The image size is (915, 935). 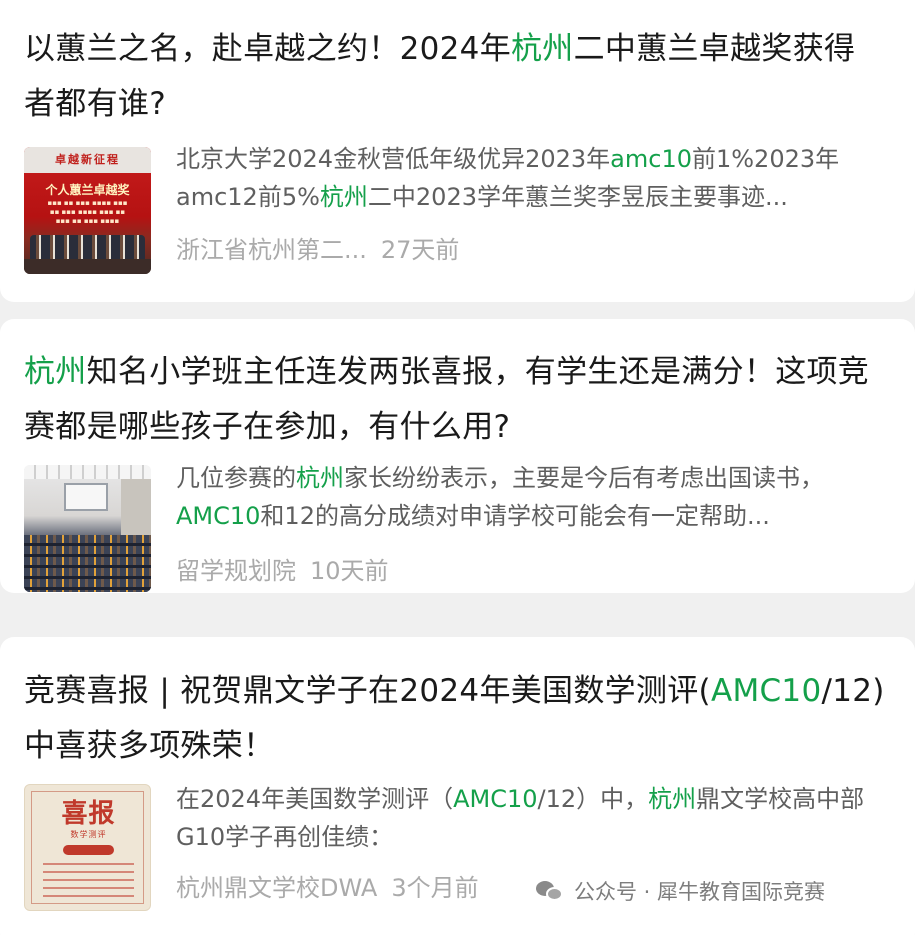 I want to click on text-segment: 在2024年美国数学测评（, so click(x=315, y=799).